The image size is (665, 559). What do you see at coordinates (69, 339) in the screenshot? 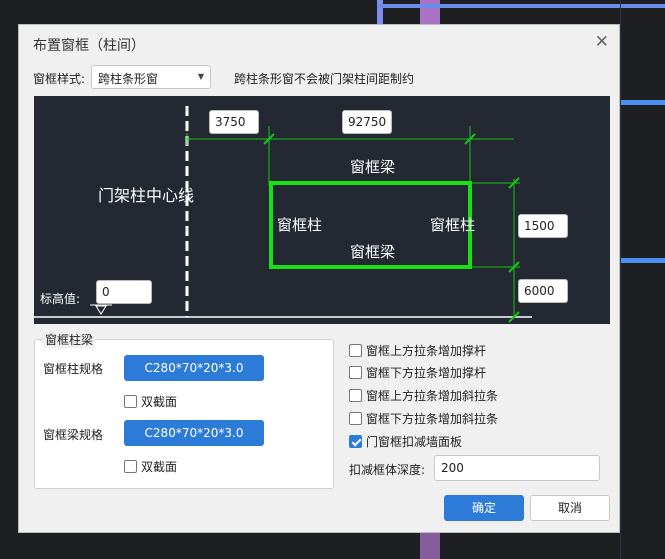
I see `group-title: 窗框柱梁` at bounding box center [69, 339].